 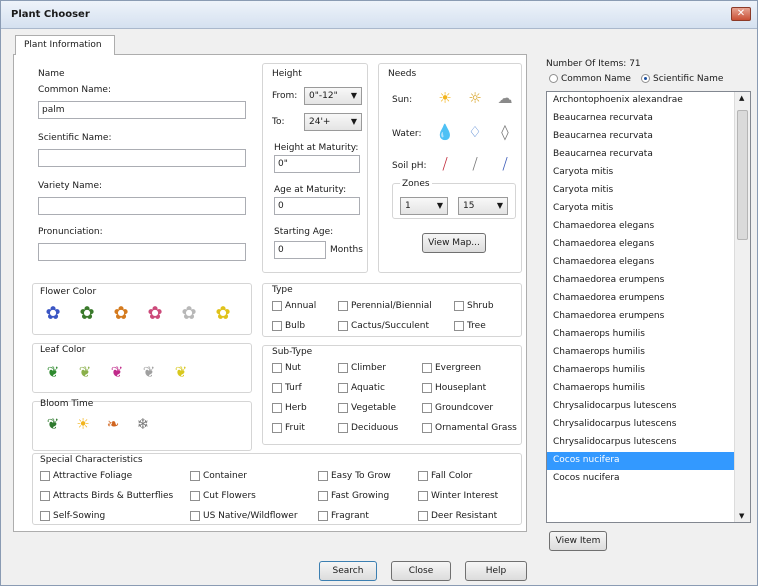 I want to click on height-from-select: 0"-12" ▼, so click(x=333, y=96).